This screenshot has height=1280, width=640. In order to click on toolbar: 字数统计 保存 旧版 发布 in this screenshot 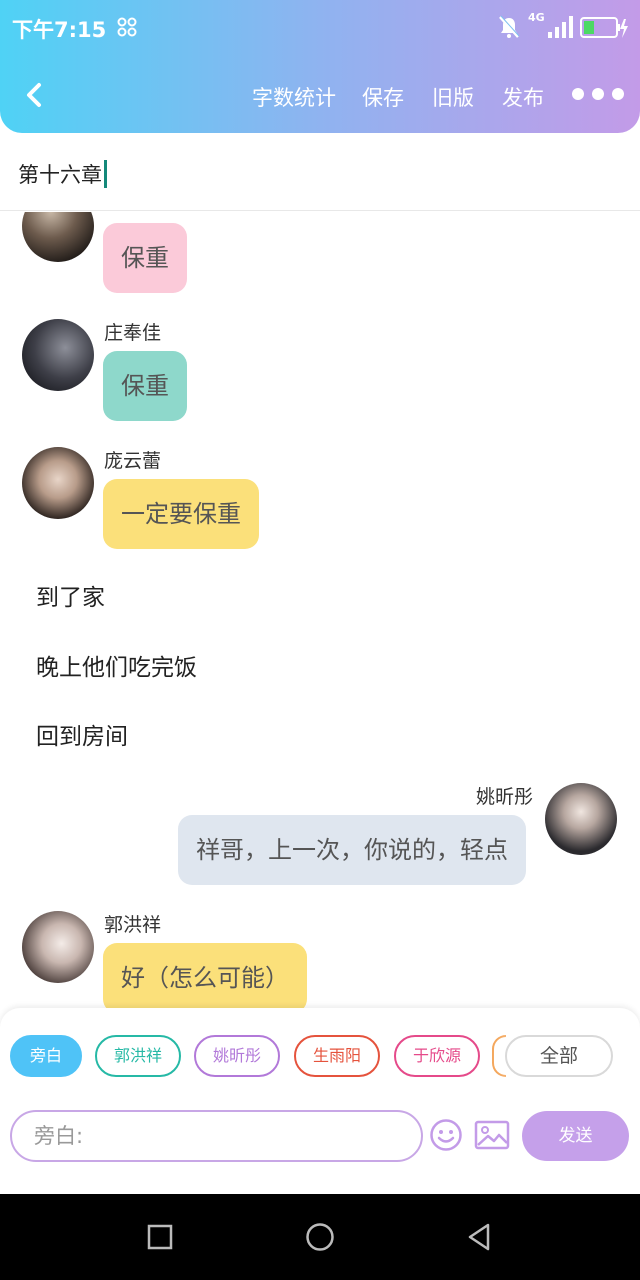, I will do `click(320, 96)`.